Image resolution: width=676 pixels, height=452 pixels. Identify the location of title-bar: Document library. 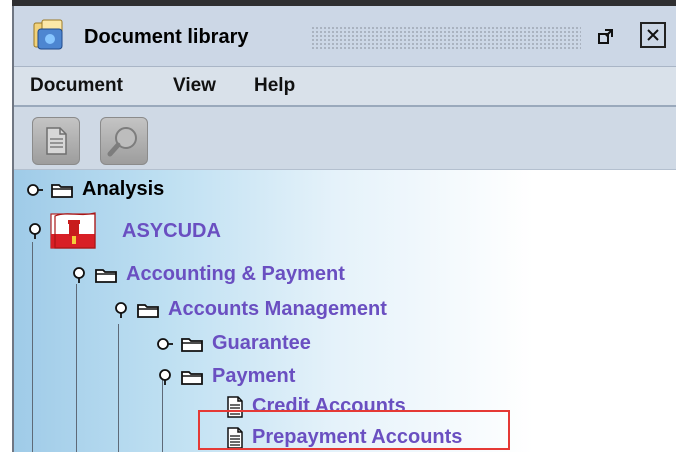
(345, 36).